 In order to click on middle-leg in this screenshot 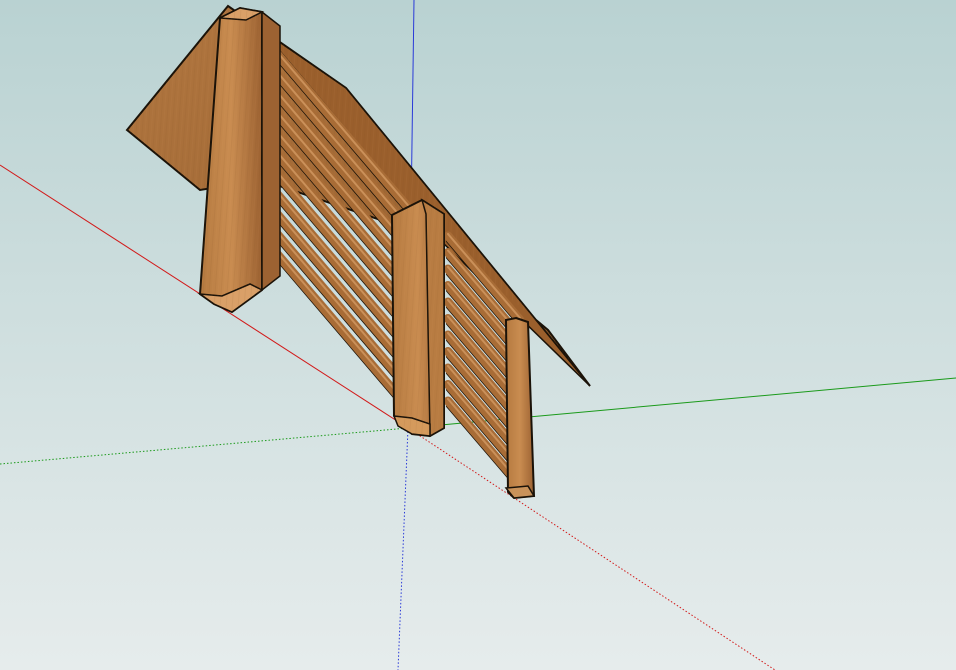, I will do `click(417, 318)`.